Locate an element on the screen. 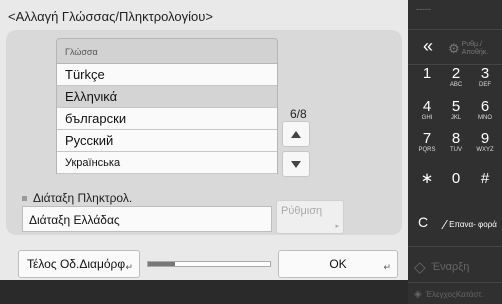 Image resolution: width=502 pixels, height=304 pixels. page-indicator: 6/8 is located at coordinates (298, 114).